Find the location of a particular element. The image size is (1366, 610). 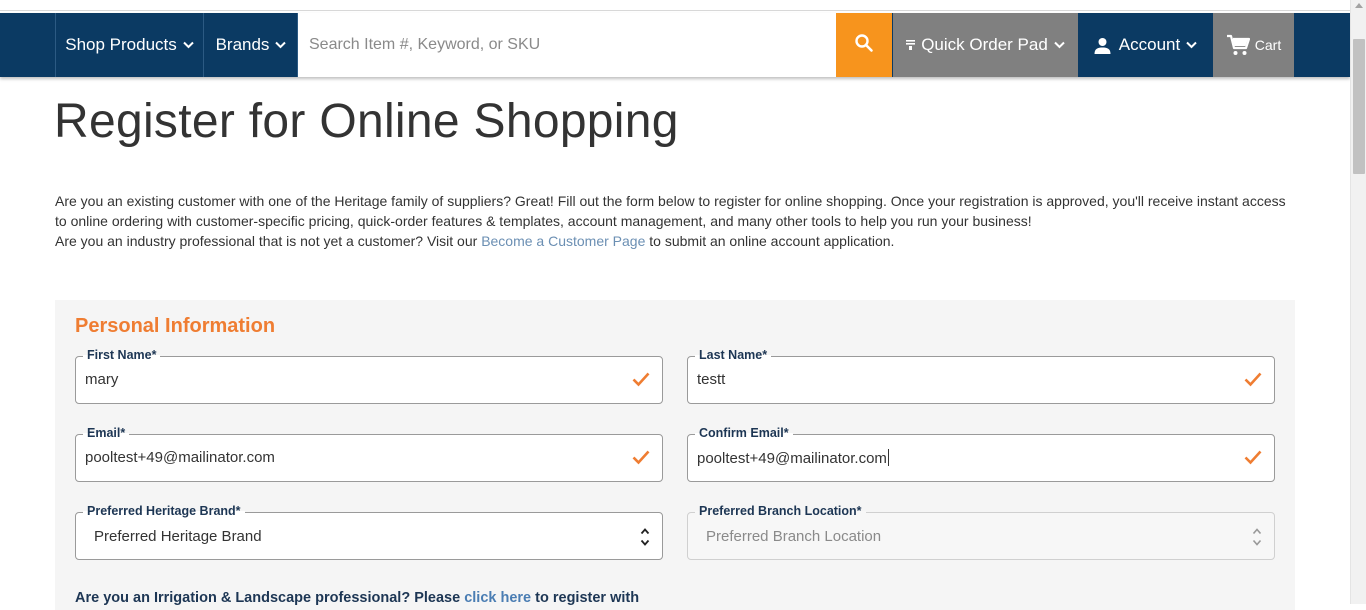

account-menu: Account is located at coordinates (1145, 45).